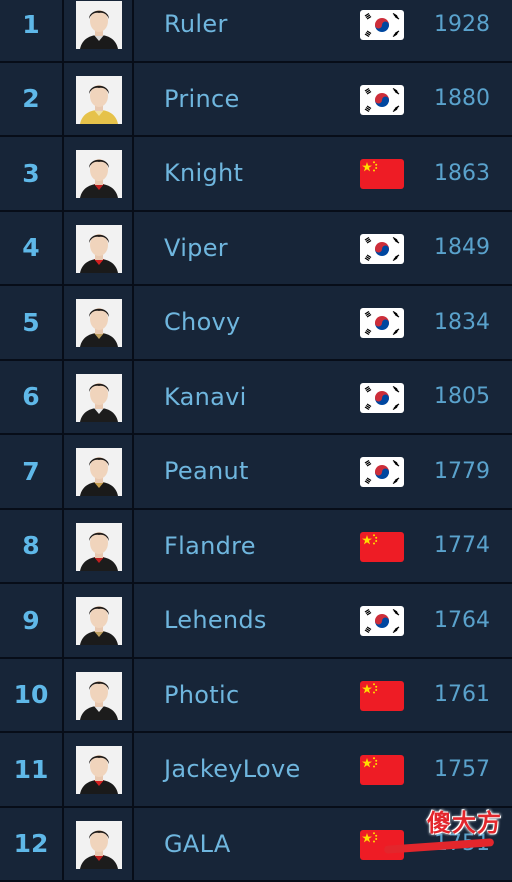 This screenshot has width=512, height=882. What do you see at coordinates (256, 398) in the screenshot?
I see `leaderboard-row: 6 Kanavi 1805` at bounding box center [256, 398].